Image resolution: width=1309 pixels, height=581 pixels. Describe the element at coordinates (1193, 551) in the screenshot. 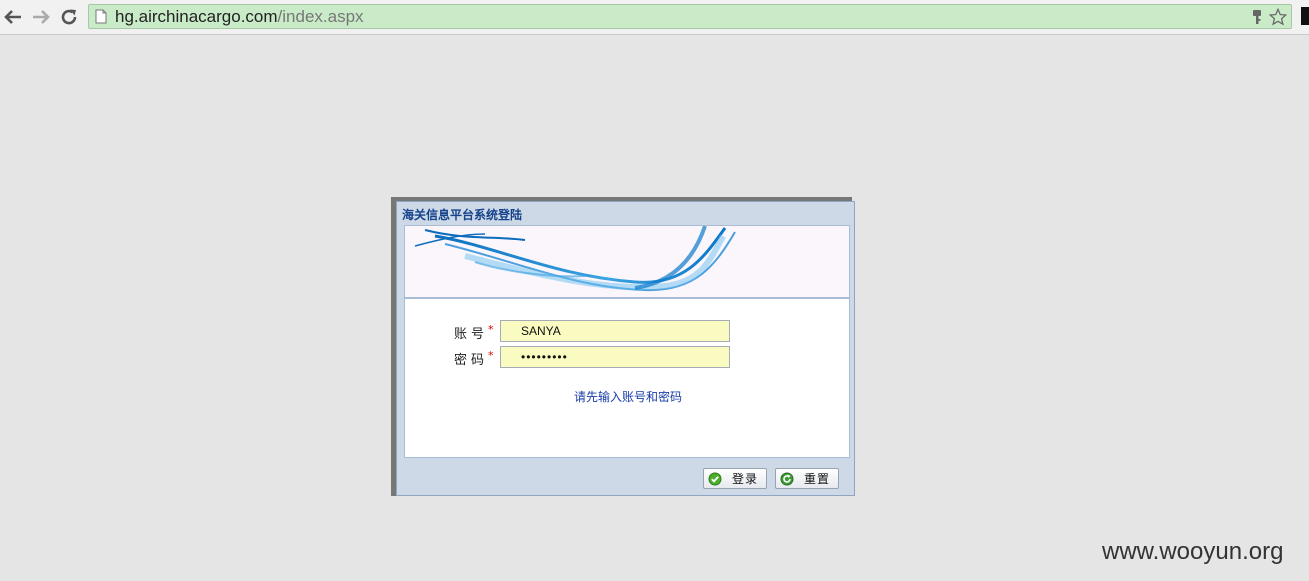

I see `watermark: www.wooyun.org` at that location.